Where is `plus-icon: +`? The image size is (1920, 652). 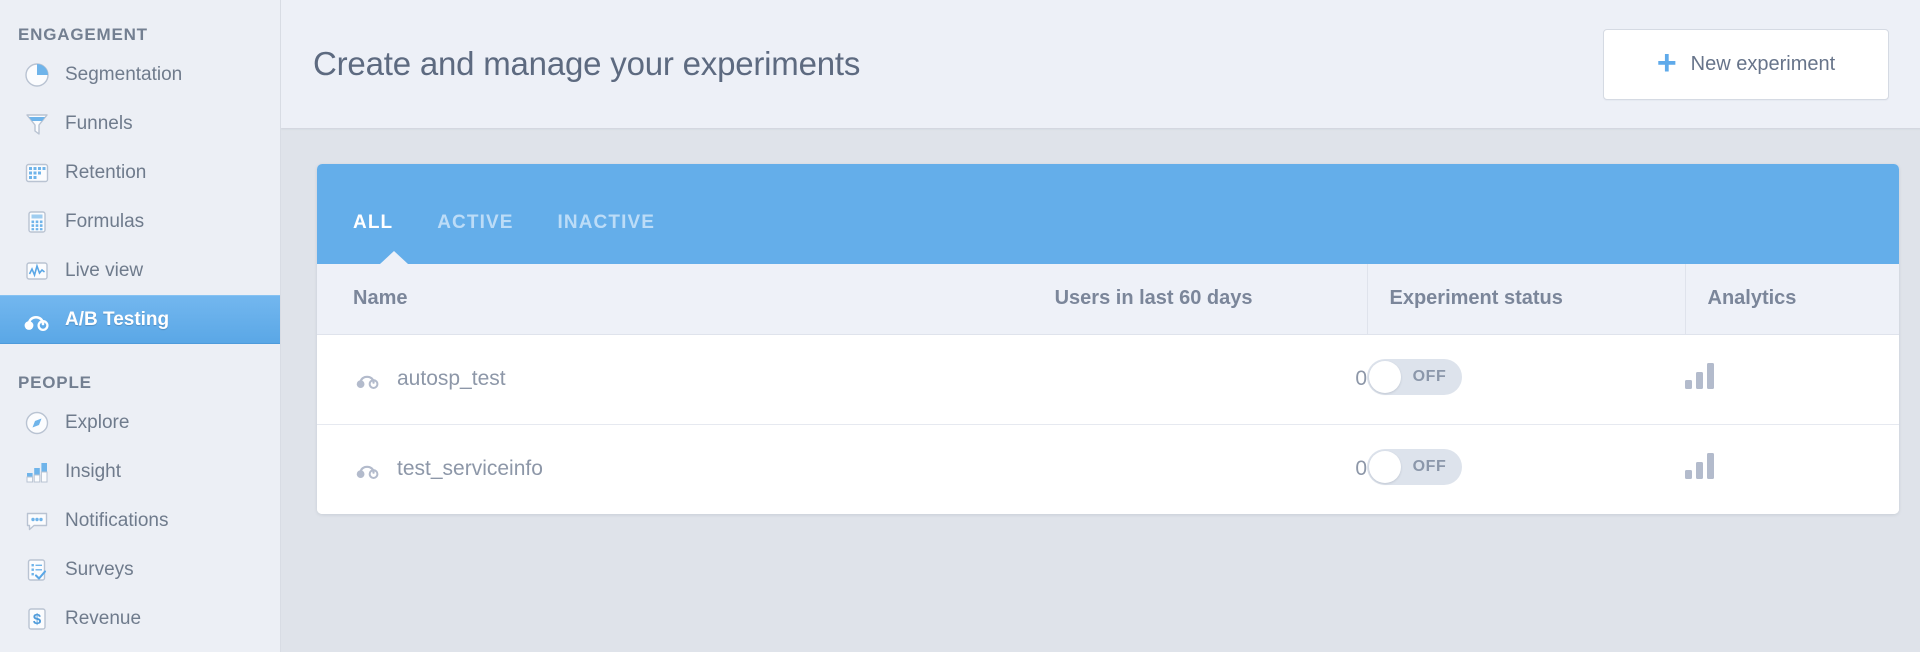
plus-icon: + is located at coordinates (1666, 63).